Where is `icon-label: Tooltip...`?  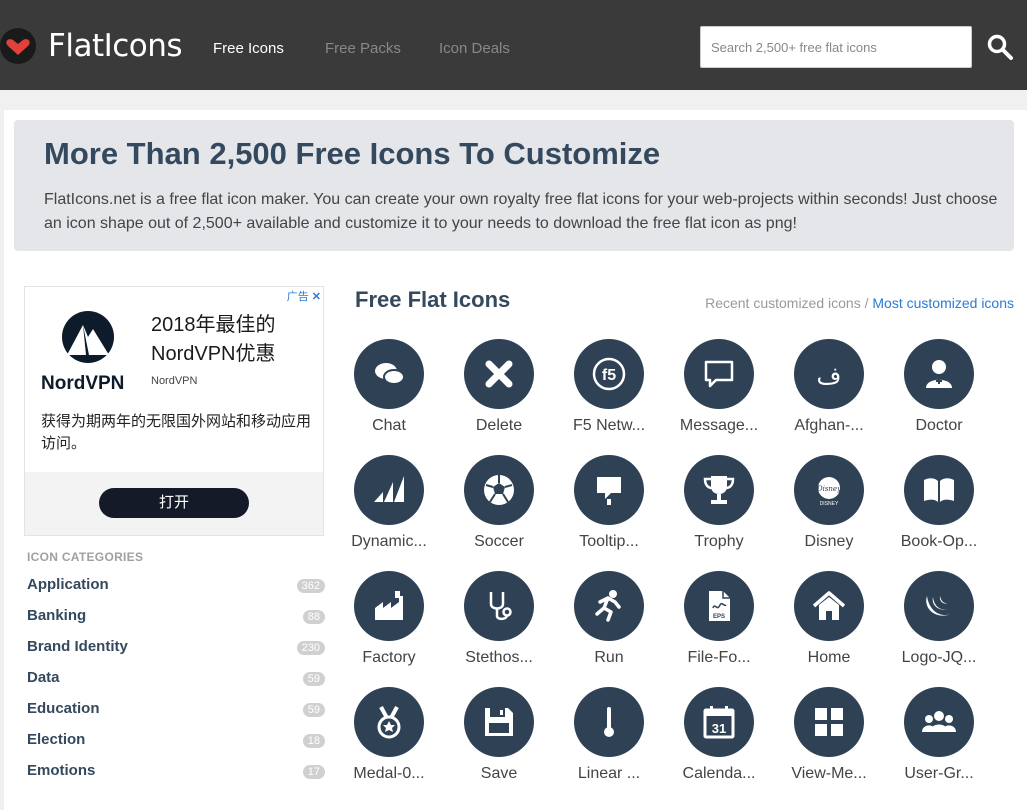
icon-label: Tooltip... is located at coordinates (609, 542).